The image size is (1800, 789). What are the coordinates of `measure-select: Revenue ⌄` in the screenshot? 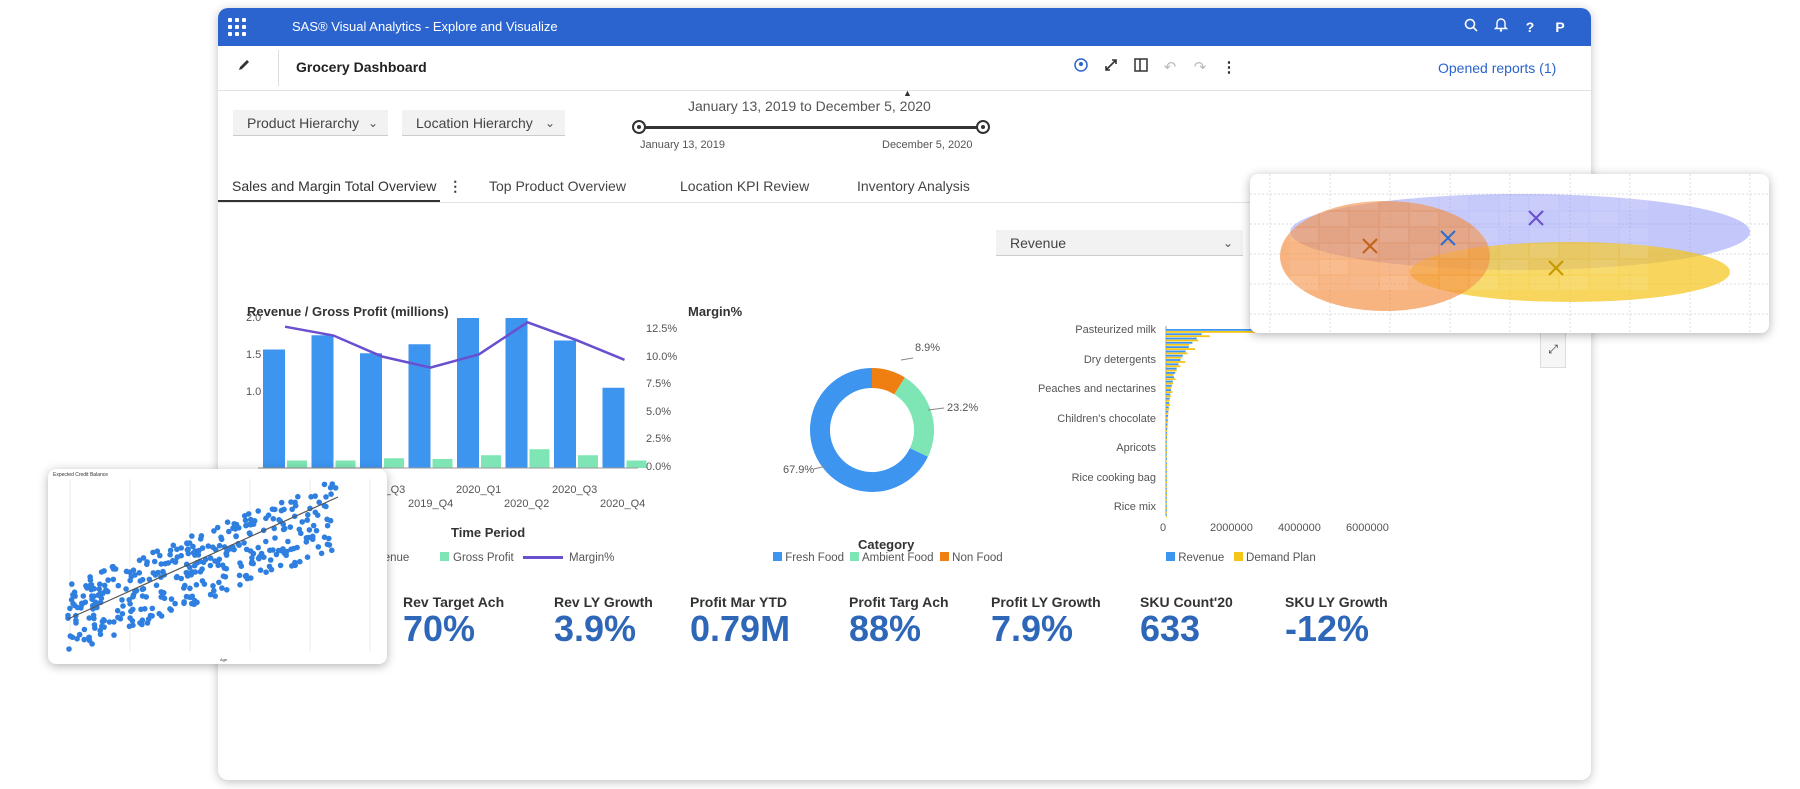 It's located at (1119, 243).